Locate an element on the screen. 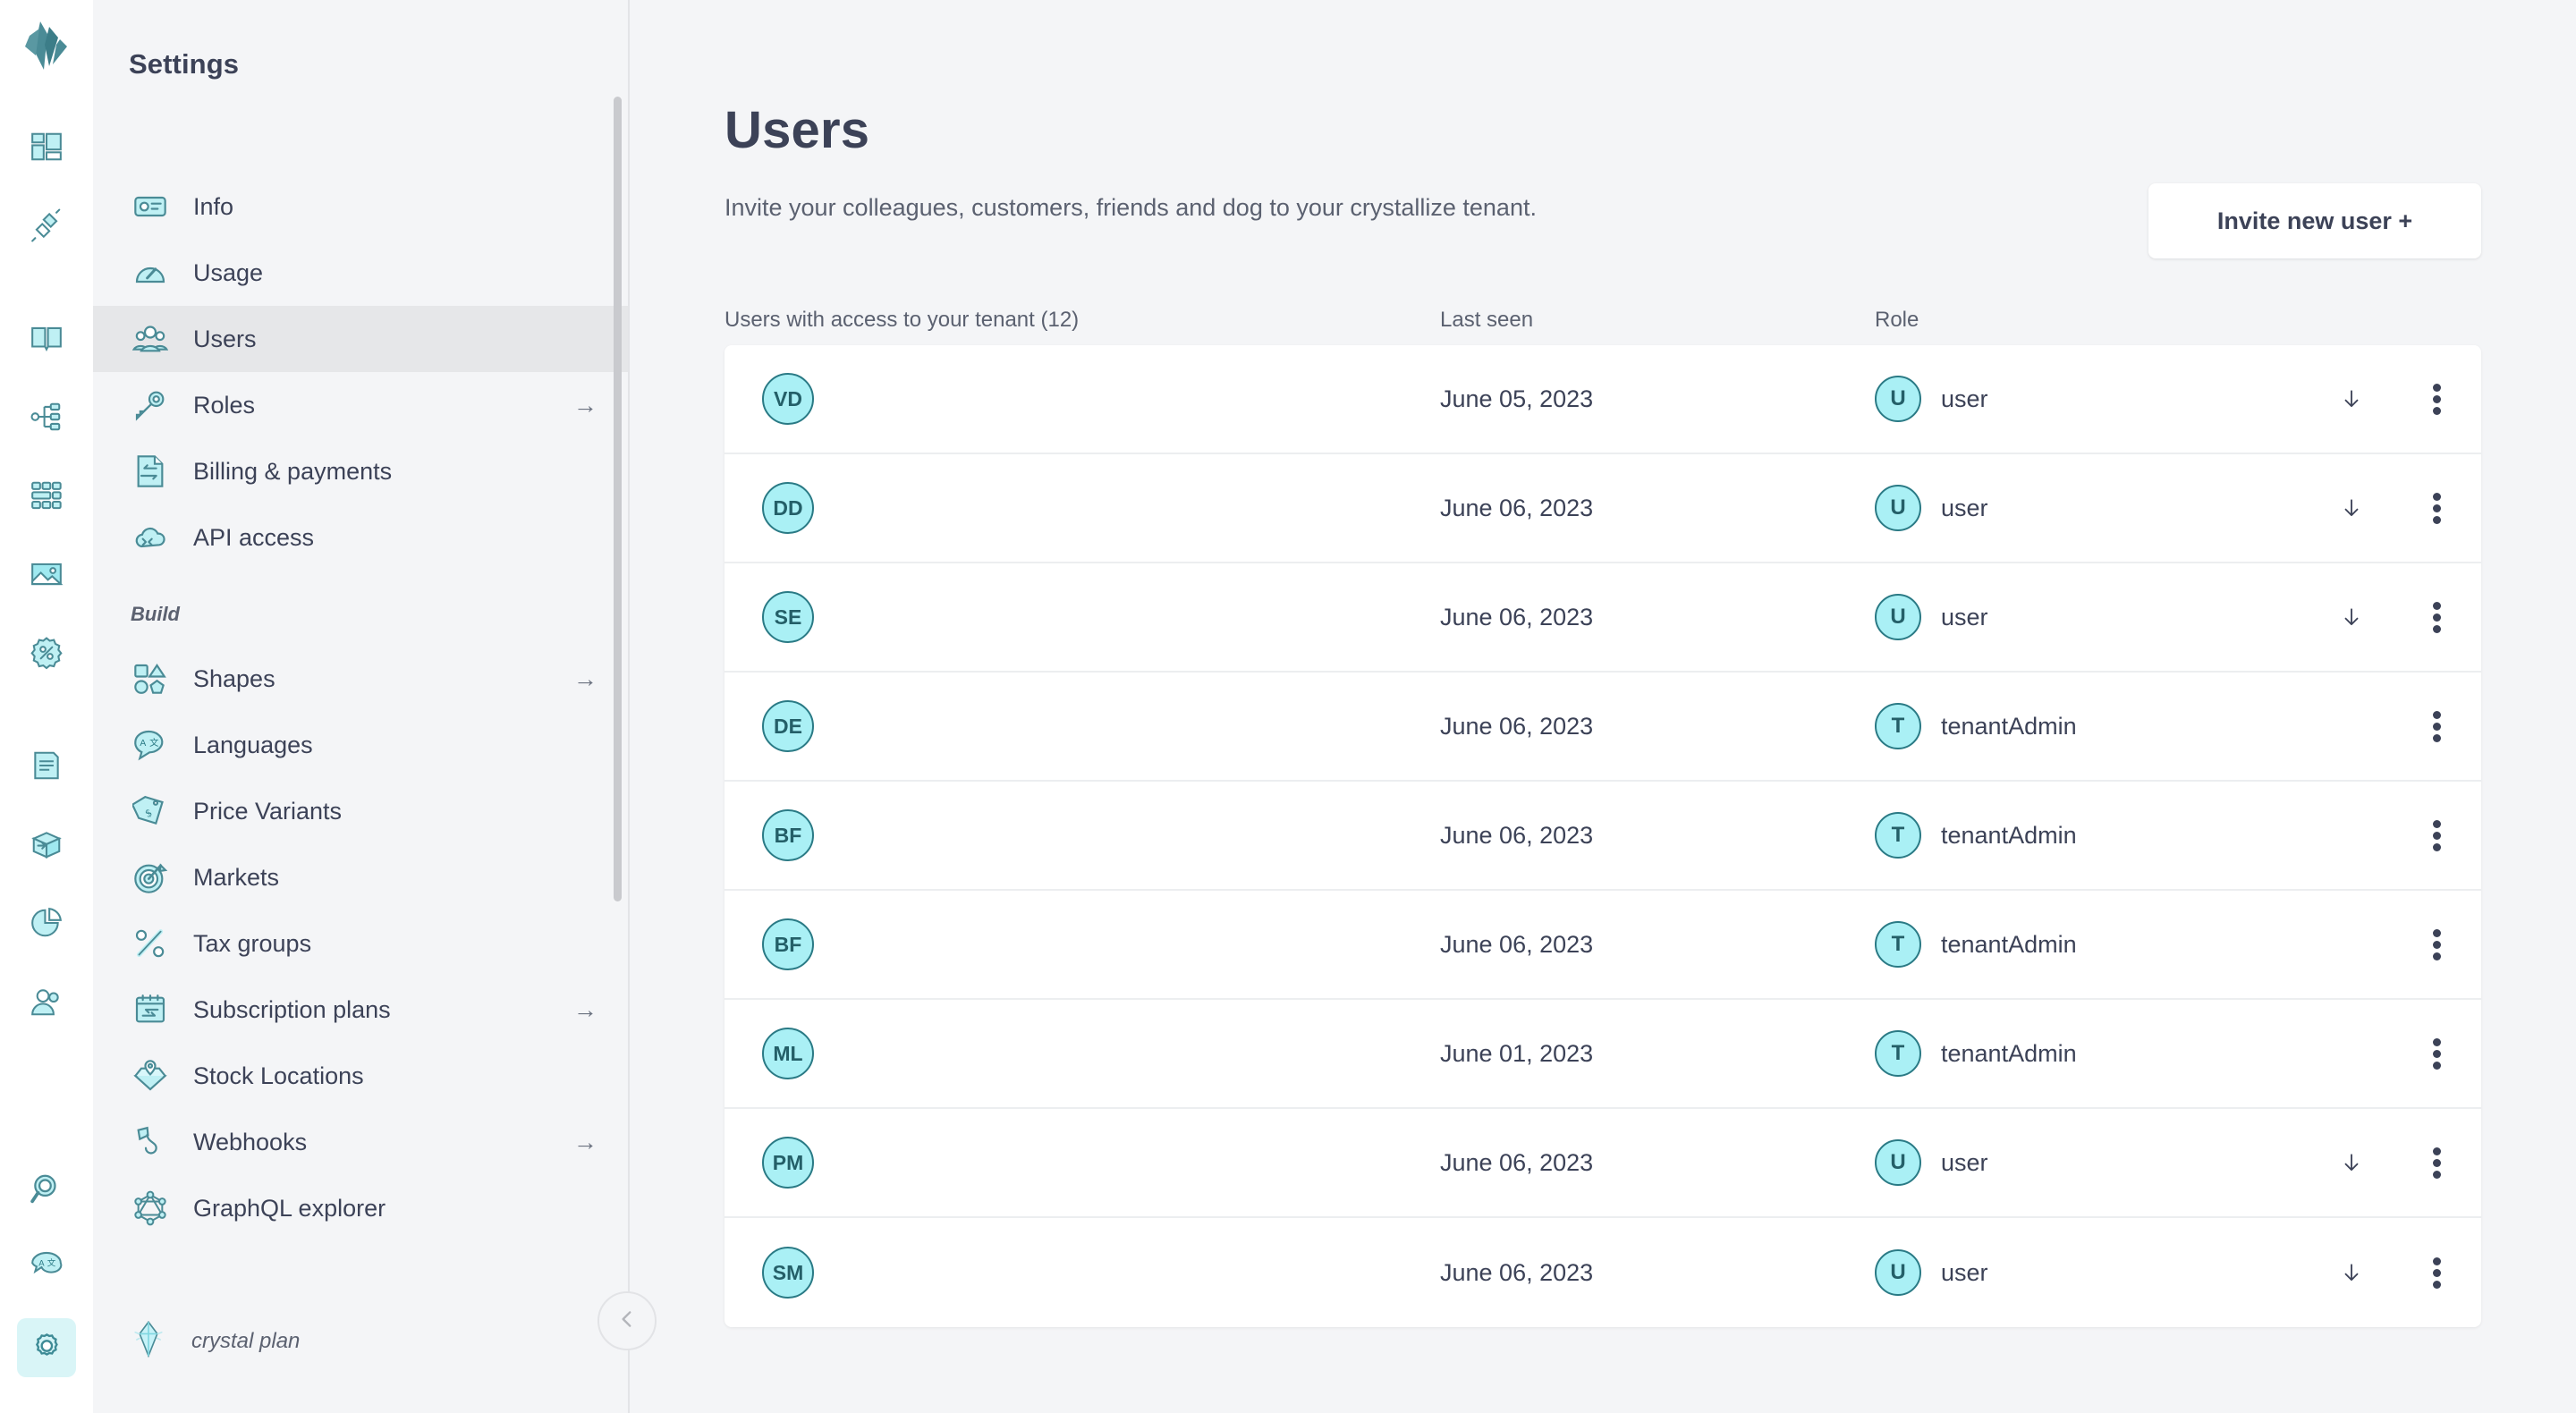 Image resolution: width=2576 pixels, height=1413 pixels. price-tag-icon: $ is located at coordinates (150, 811).